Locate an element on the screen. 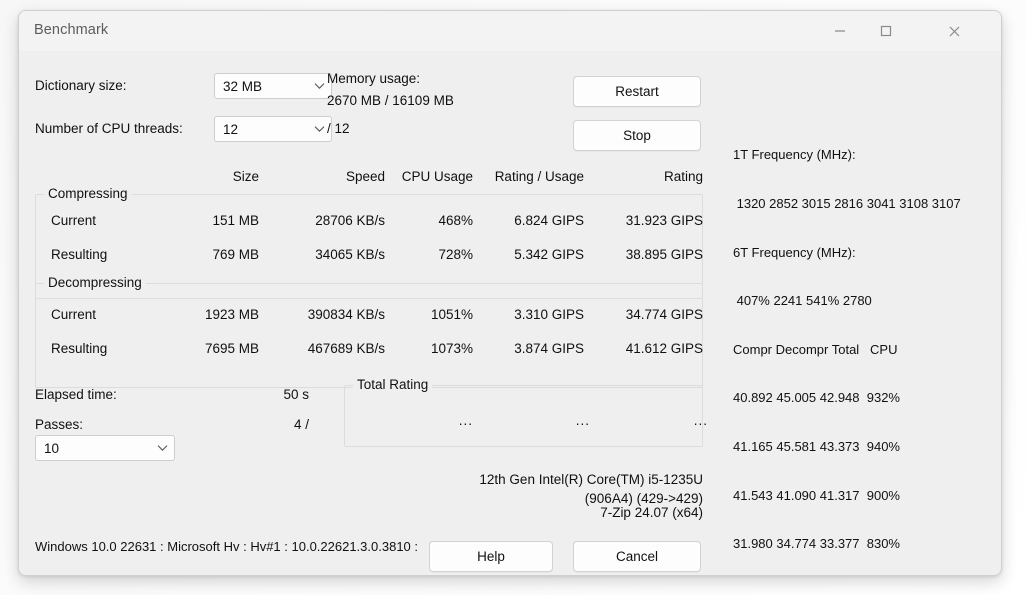 The image size is (1026, 595). cell-speed: 467689 KB/s is located at coordinates (346, 348).